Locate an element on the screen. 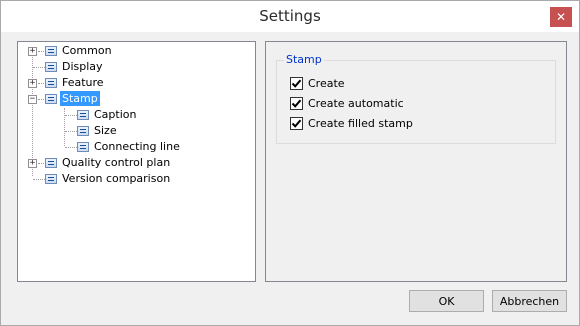  tree-item-quality-control-plan: Quality control plan is located at coordinates (116, 162).